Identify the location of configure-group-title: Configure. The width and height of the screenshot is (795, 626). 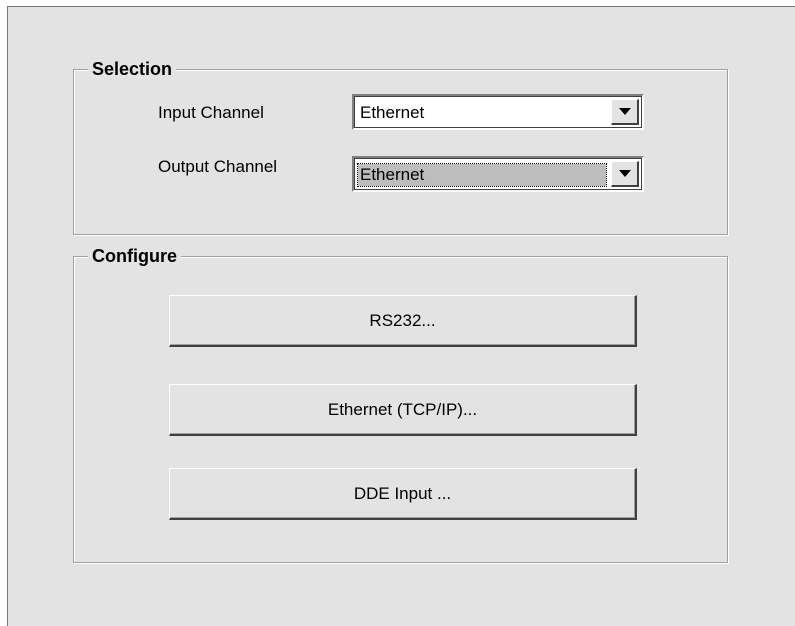
(134, 256).